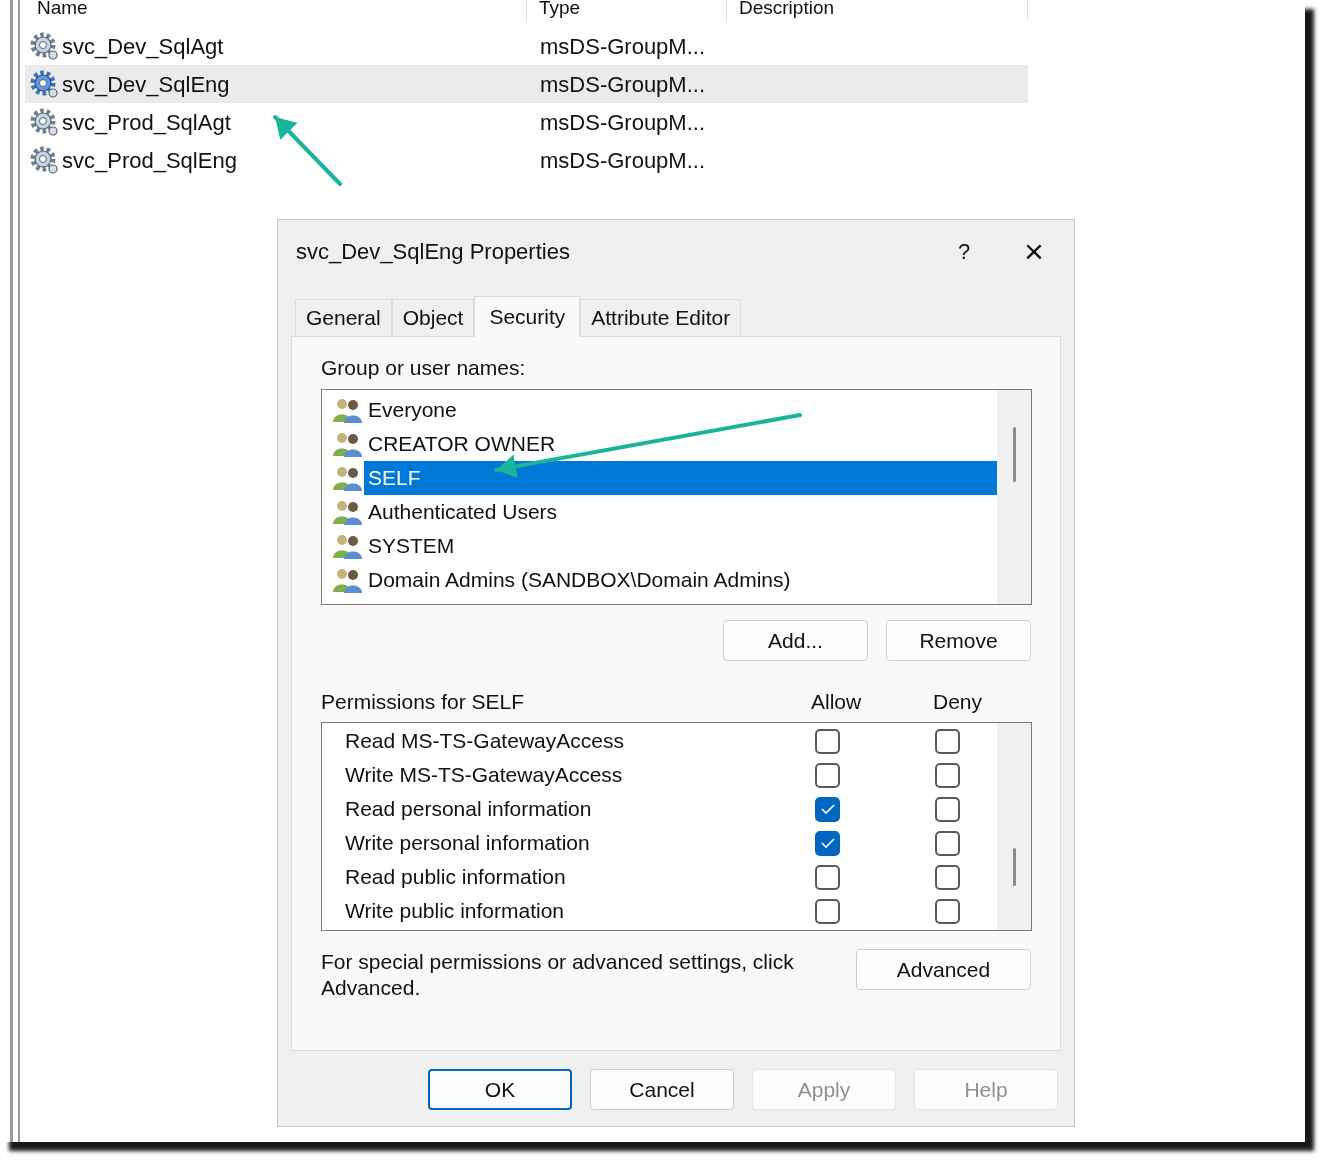 Image resolution: width=1324 pixels, height=1162 pixels. Describe the element at coordinates (680, 580) in the screenshot. I see `list-item: Domain Admins (SANDBOX\Domain Admins)` at that location.